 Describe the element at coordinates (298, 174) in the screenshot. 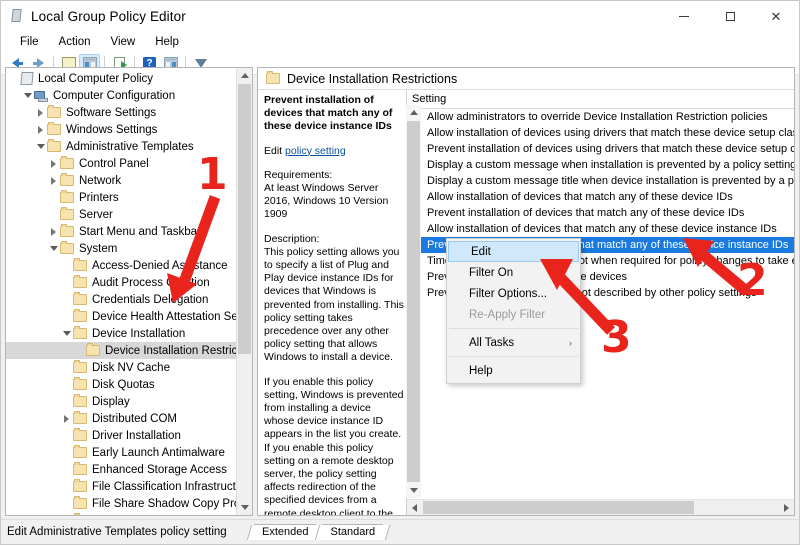

I see `requirements-label: Requirements:` at that location.